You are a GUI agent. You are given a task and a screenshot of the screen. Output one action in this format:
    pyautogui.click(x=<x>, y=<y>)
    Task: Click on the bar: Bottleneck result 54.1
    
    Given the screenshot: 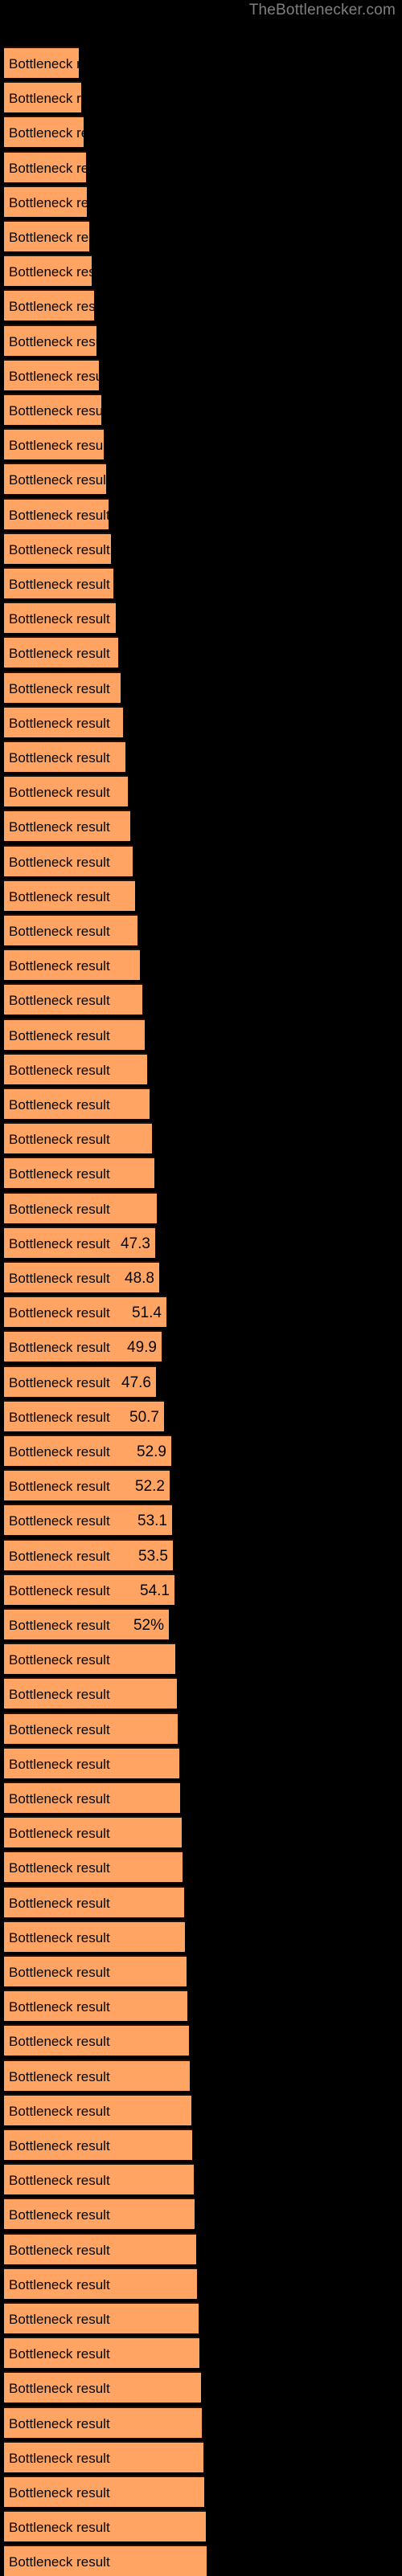 What is the action you would take?
    pyautogui.click(x=89, y=1589)
    